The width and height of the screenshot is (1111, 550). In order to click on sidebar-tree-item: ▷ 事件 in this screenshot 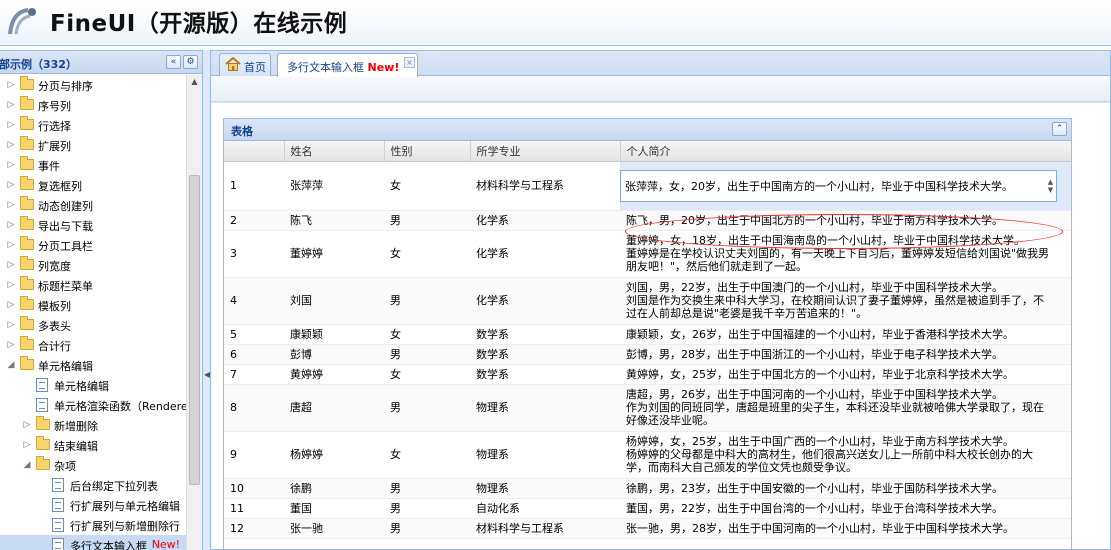, I will do `click(93, 165)`.